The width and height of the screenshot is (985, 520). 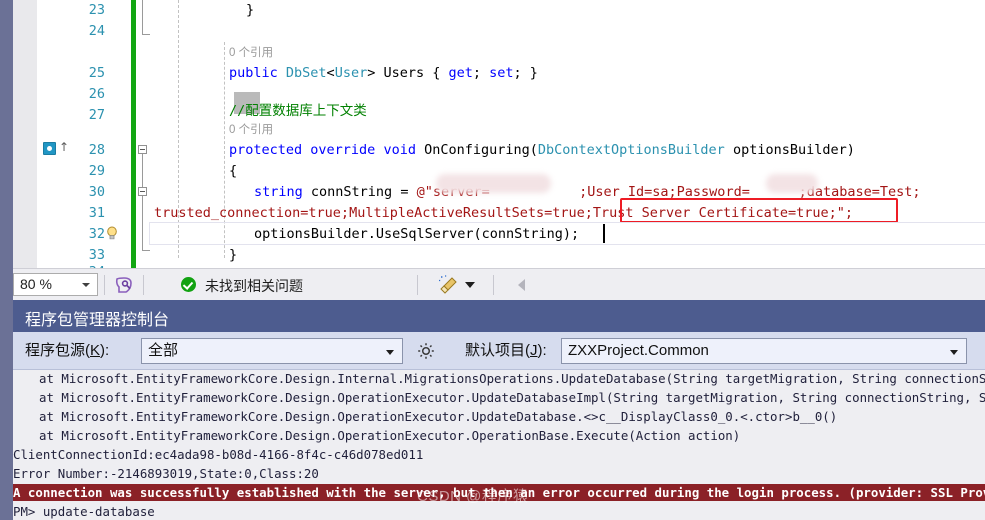 I want to click on code-line-29: {, so click(x=233, y=171).